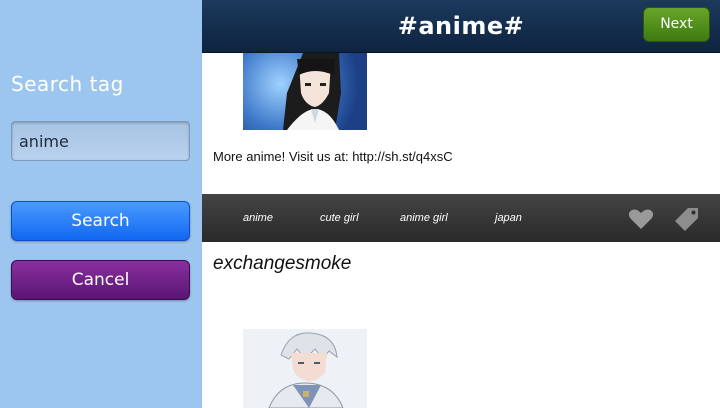  I want to click on anime-boy-illustration, so click(305, 368).